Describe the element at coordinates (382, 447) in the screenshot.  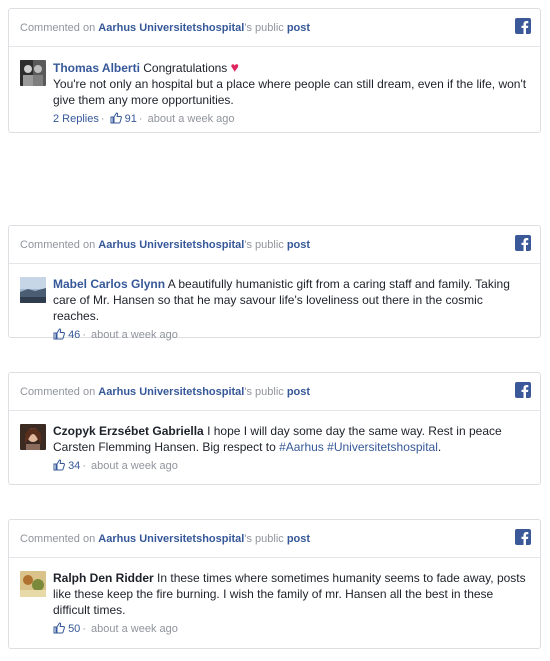
I see `hashtag-link: #Universitetshospital` at that location.